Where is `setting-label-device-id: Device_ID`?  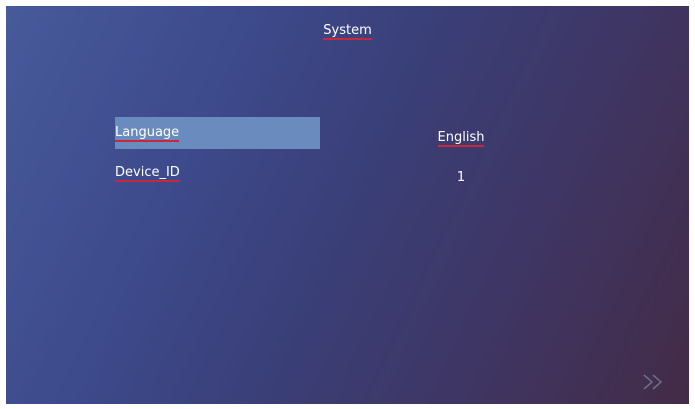 setting-label-device-id: Device_ID is located at coordinates (147, 173).